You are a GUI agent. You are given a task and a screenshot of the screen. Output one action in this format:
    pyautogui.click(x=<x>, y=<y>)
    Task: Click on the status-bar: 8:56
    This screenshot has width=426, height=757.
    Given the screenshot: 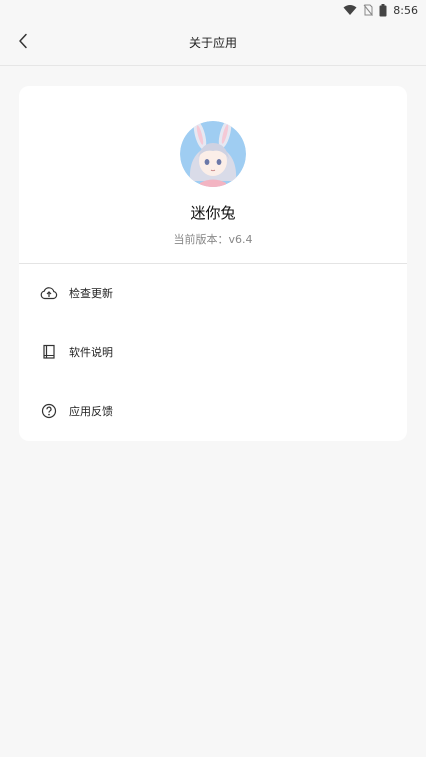 What is the action you would take?
    pyautogui.click(x=213, y=10)
    